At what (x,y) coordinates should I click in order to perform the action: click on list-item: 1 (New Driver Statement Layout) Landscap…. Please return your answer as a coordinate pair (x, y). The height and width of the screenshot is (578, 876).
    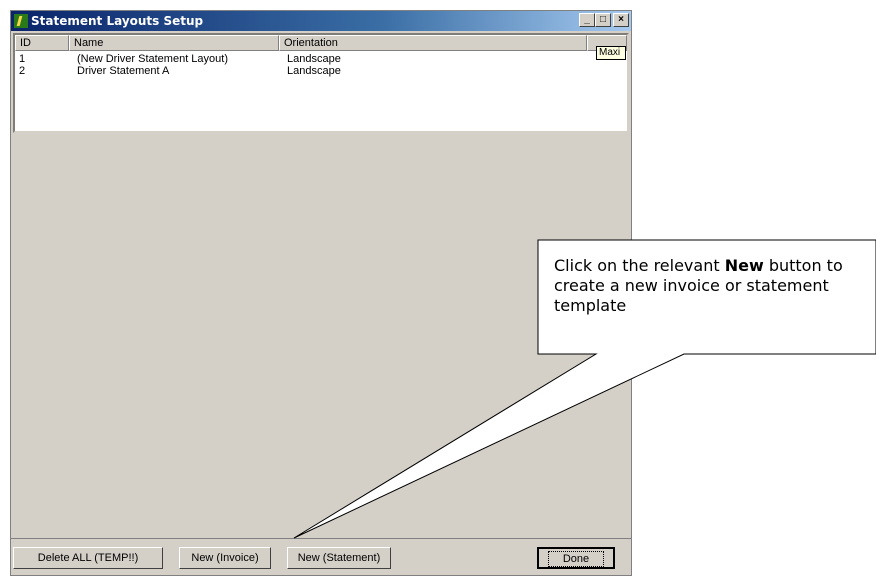
    Looking at the image, I should click on (321, 59).